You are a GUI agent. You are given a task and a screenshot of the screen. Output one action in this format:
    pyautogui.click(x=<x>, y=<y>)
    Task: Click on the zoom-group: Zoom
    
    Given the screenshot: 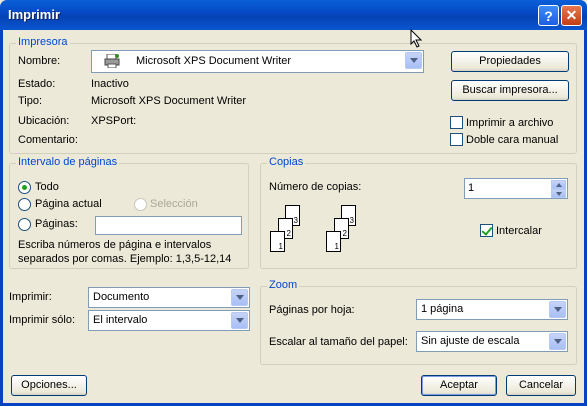 What is the action you would take?
    pyautogui.click(x=418, y=322)
    